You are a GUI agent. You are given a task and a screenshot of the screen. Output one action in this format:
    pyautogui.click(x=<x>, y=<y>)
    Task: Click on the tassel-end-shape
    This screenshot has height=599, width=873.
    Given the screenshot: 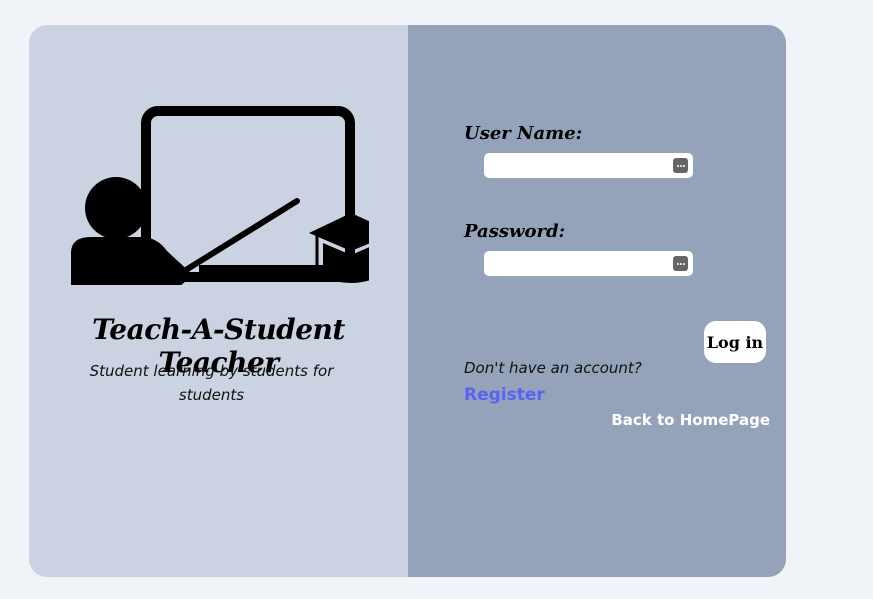 What is the action you would take?
    pyautogui.click(x=317, y=269)
    